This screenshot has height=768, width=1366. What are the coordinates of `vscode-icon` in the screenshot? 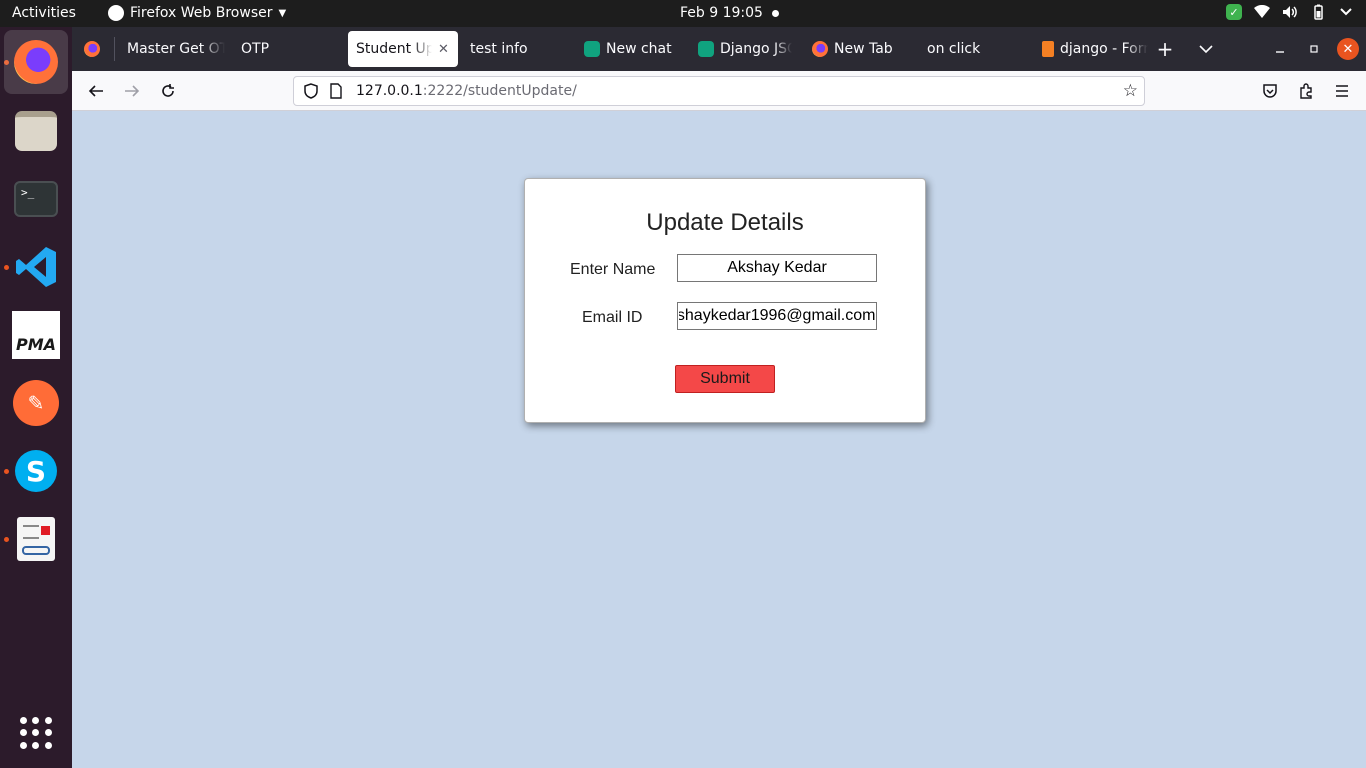 It's located at (36, 267).